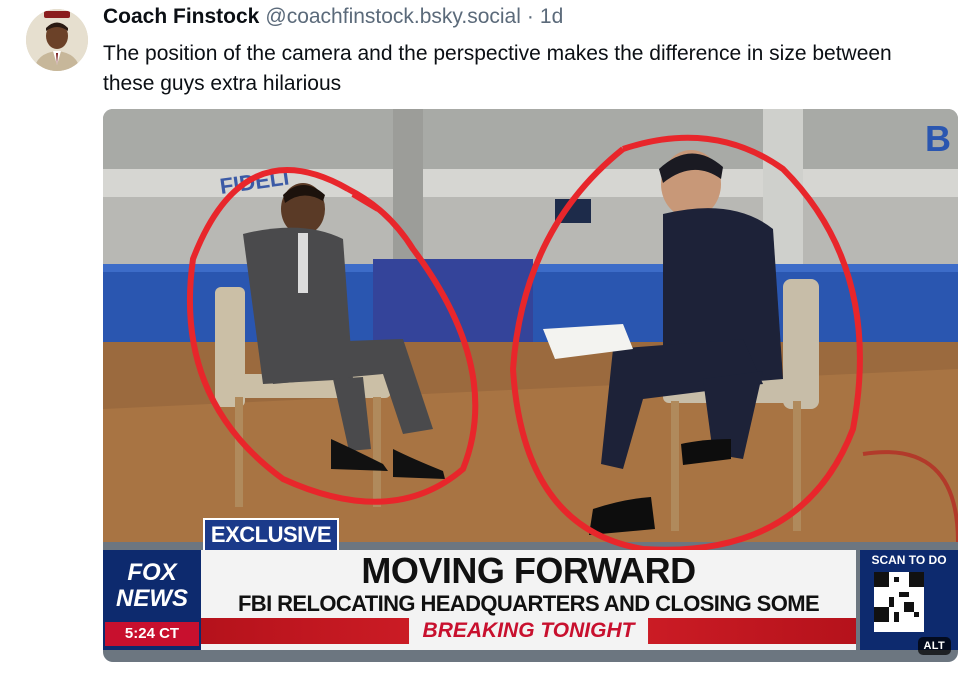 This screenshot has width=980, height=676. I want to click on breaking-bar: BREAKING TONIGHT, so click(528, 631).